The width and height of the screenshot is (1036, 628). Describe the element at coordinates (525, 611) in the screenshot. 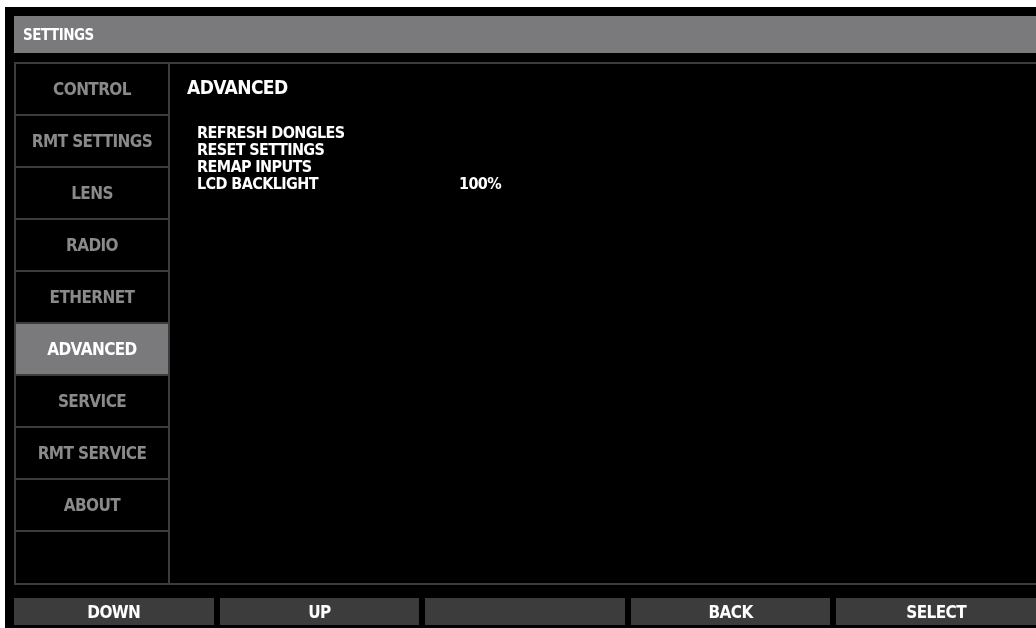

I see `blank-softkey-button` at that location.